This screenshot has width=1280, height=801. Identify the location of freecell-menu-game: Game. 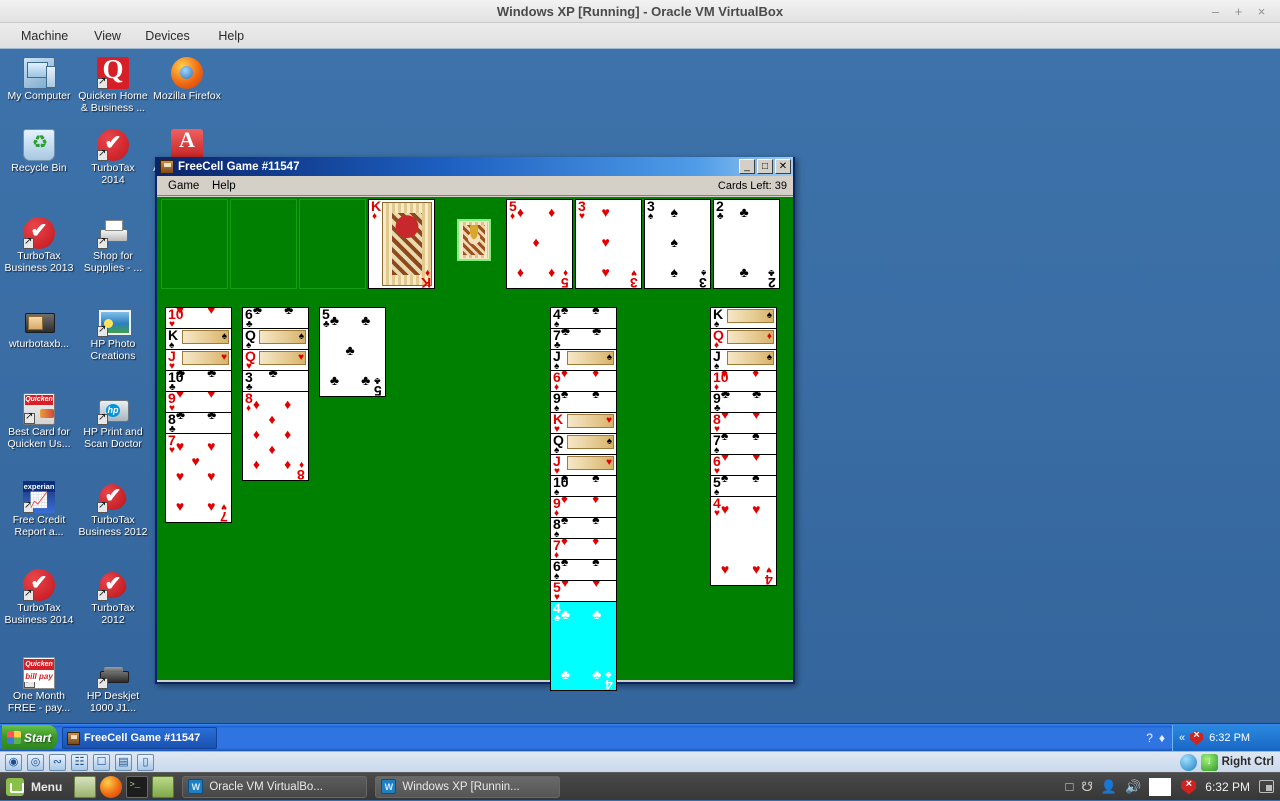
(183, 186).